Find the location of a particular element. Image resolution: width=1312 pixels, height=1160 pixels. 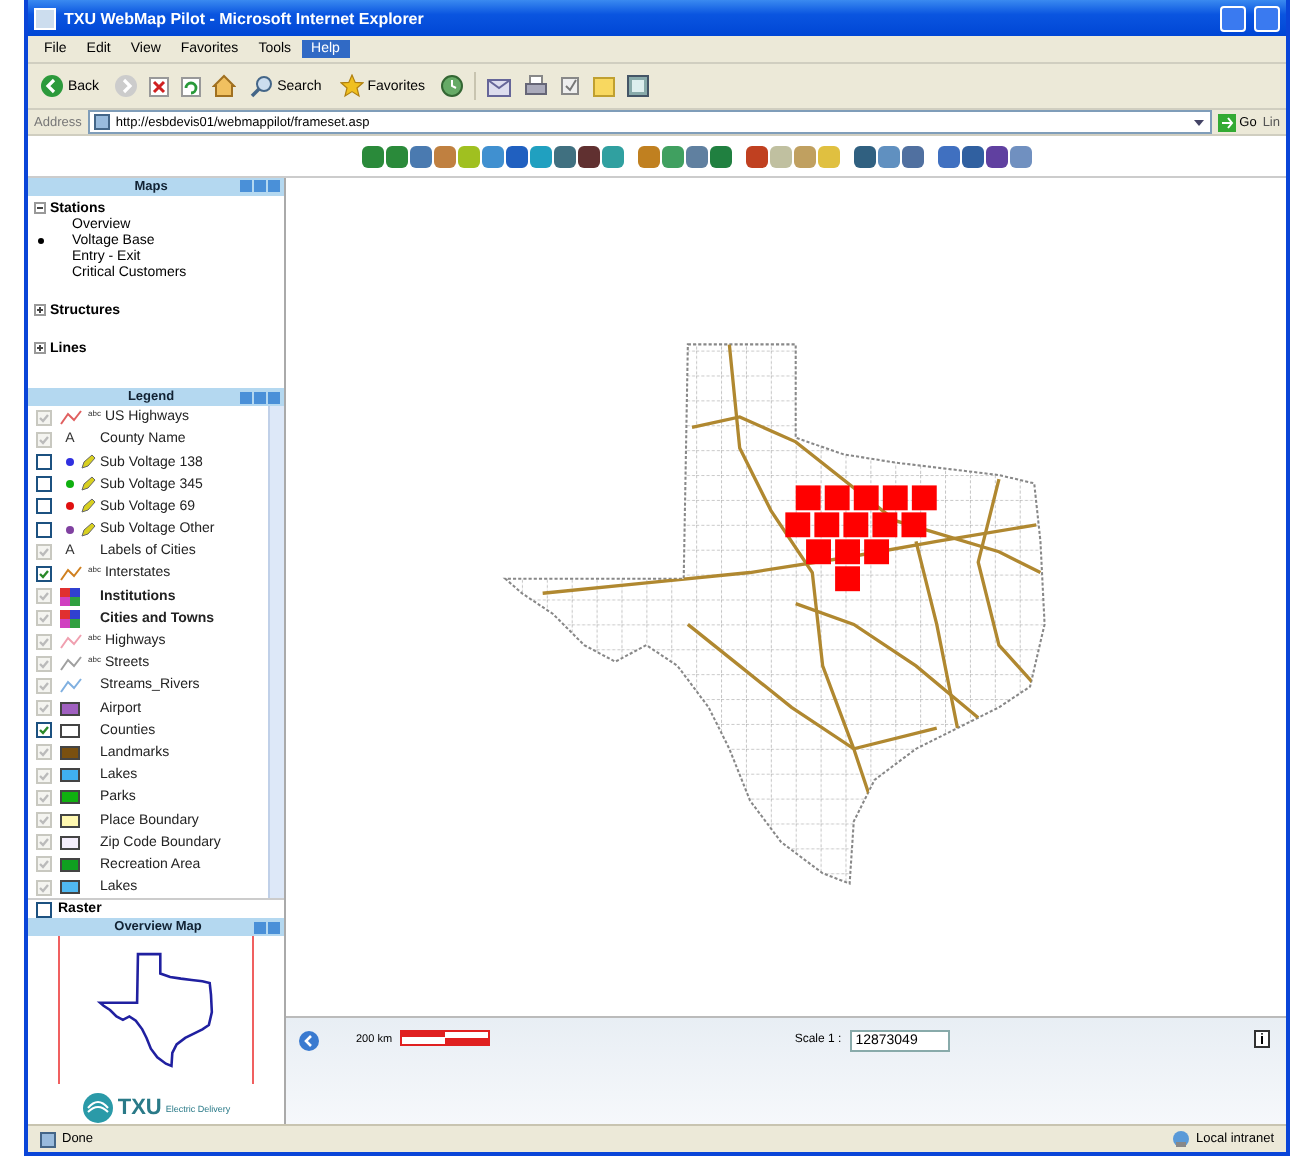

pan-left-icon is located at coordinates (309, 1041).